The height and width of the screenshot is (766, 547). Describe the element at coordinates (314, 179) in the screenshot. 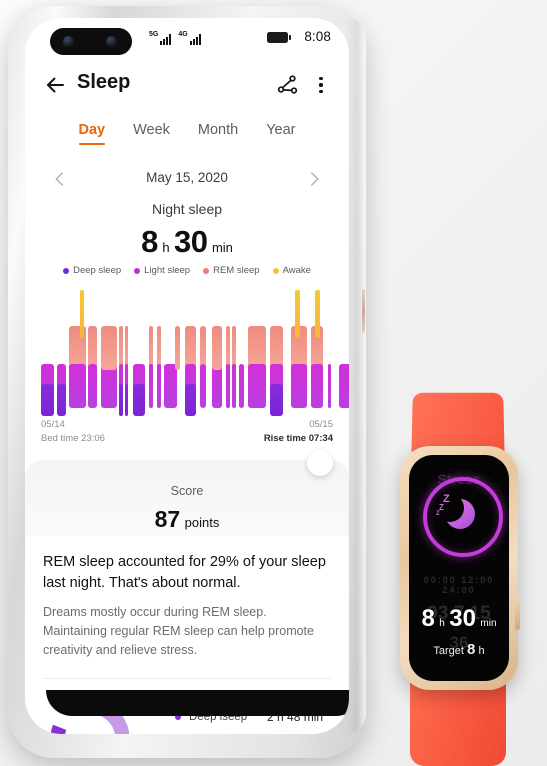

I see `chevron-right-icon` at that location.